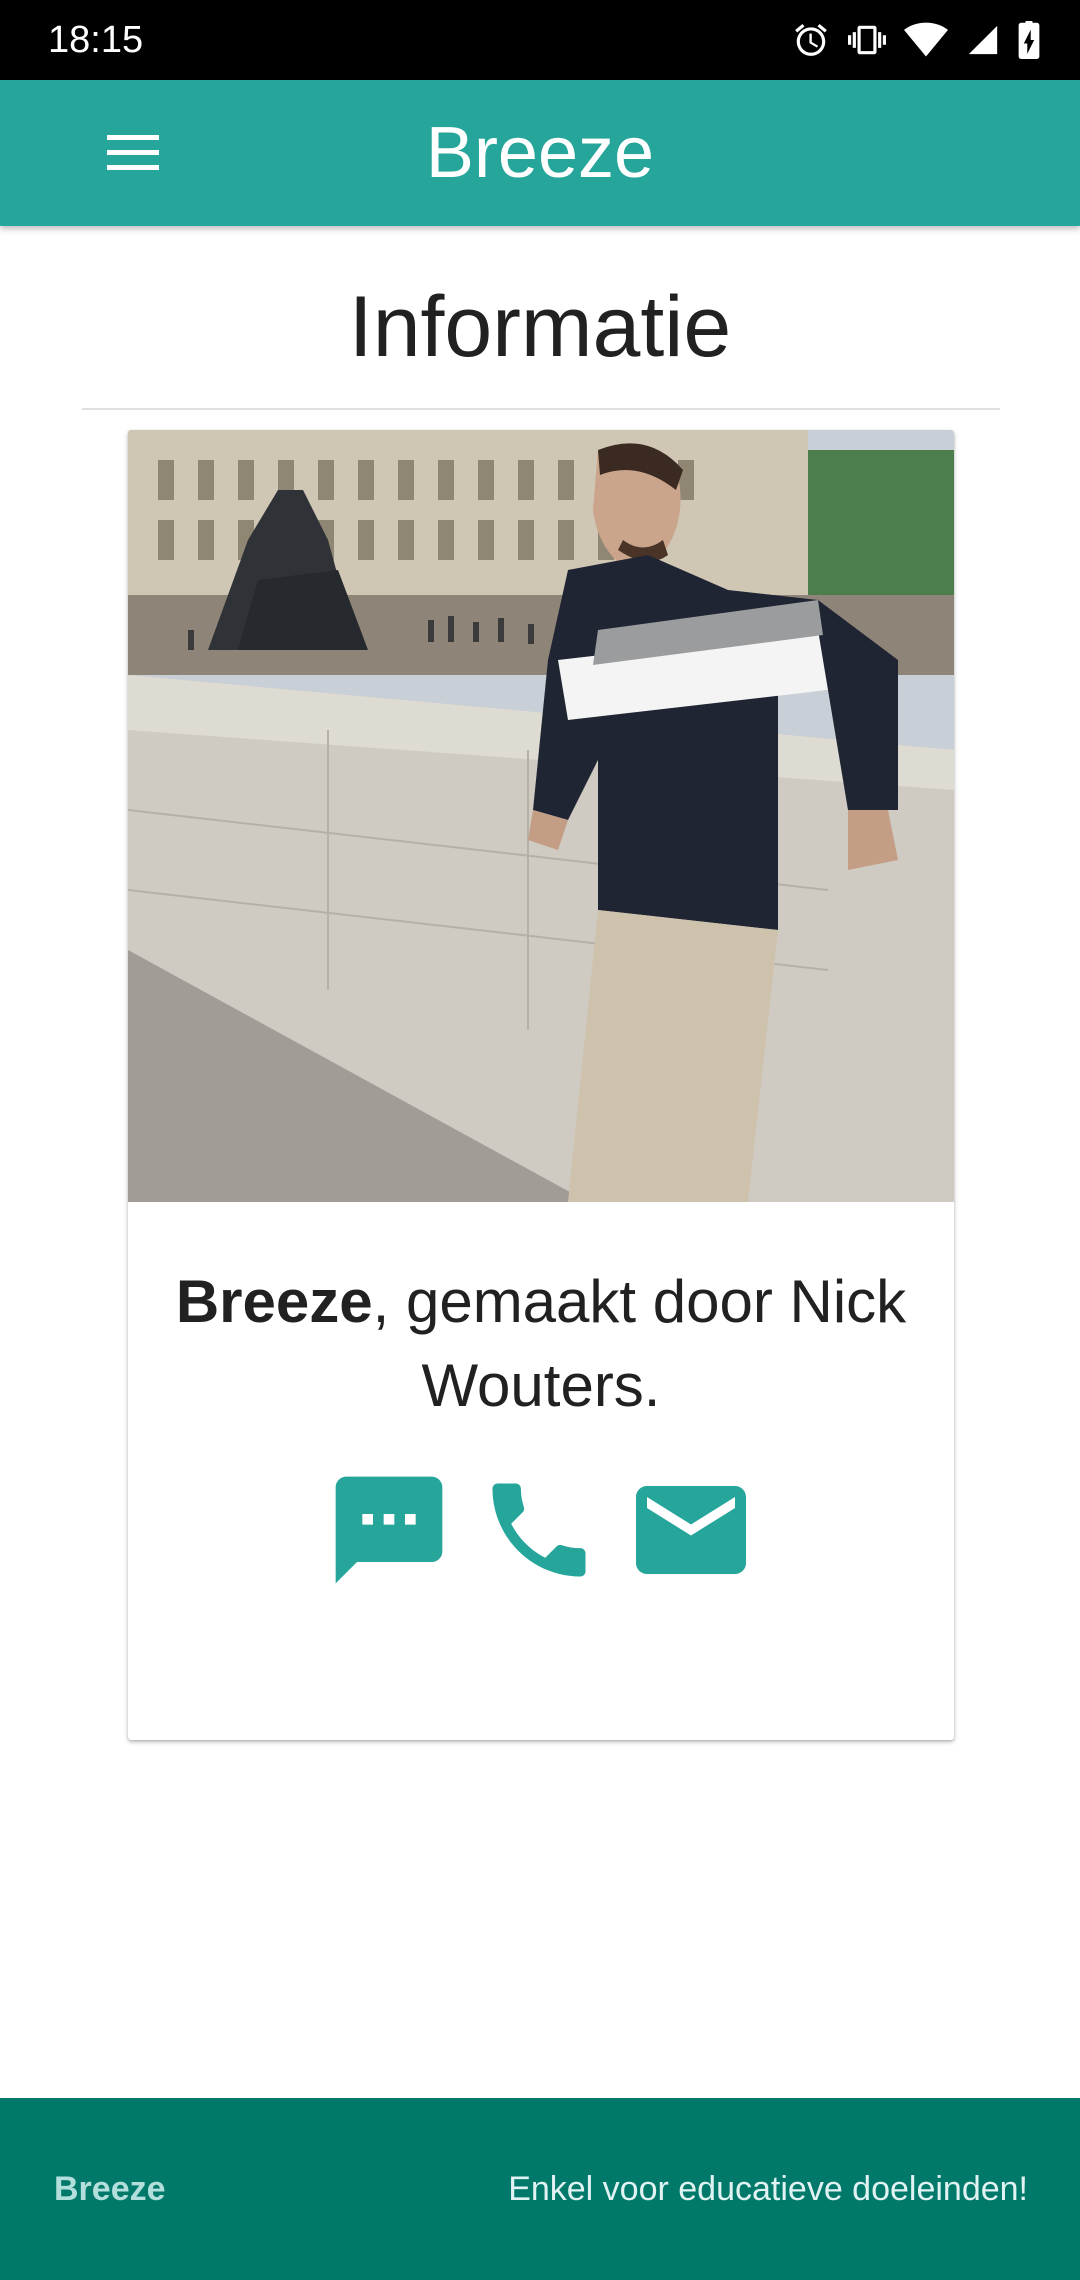  I want to click on status-bar: 18:15, so click(540, 40).